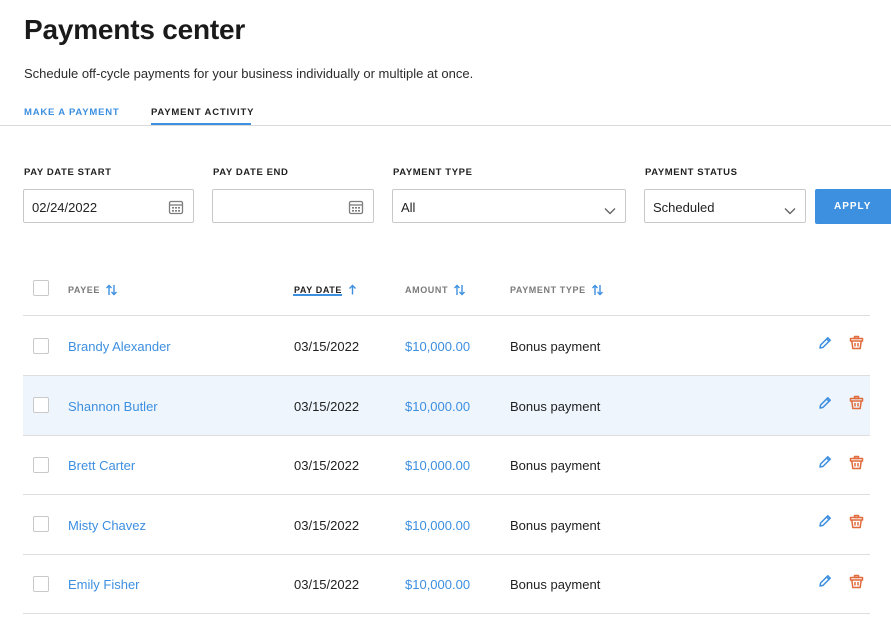 The image size is (891, 623). I want to click on column-header-label: PAYEE, so click(84, 290).